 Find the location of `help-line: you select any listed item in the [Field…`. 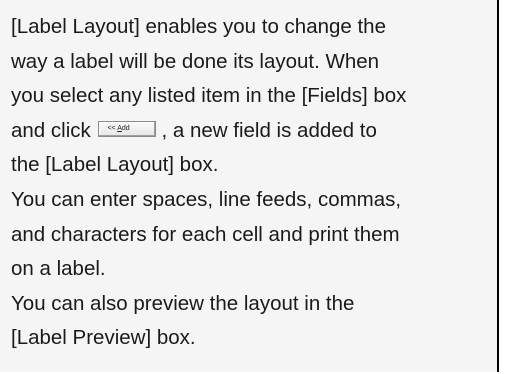

help-line: you select any listed item in the [Field… is located at coordinates (209, 96).